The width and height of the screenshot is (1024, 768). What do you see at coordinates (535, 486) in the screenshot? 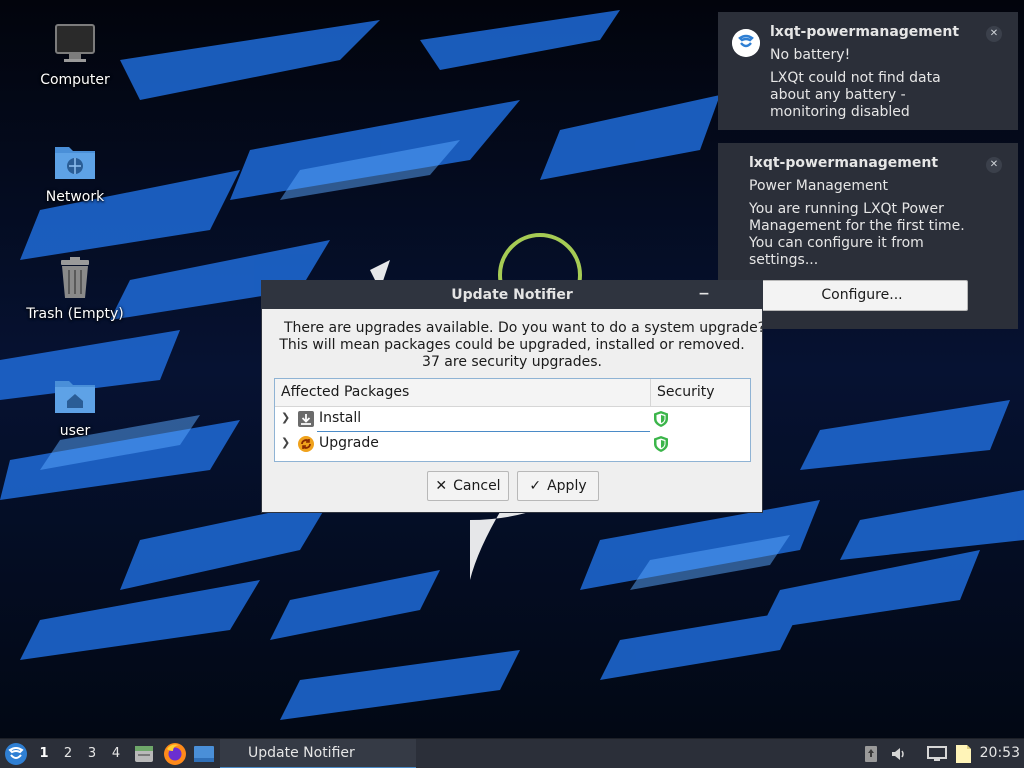
I see `checkmark-icon: ✓` at bounding box center [535, 486].